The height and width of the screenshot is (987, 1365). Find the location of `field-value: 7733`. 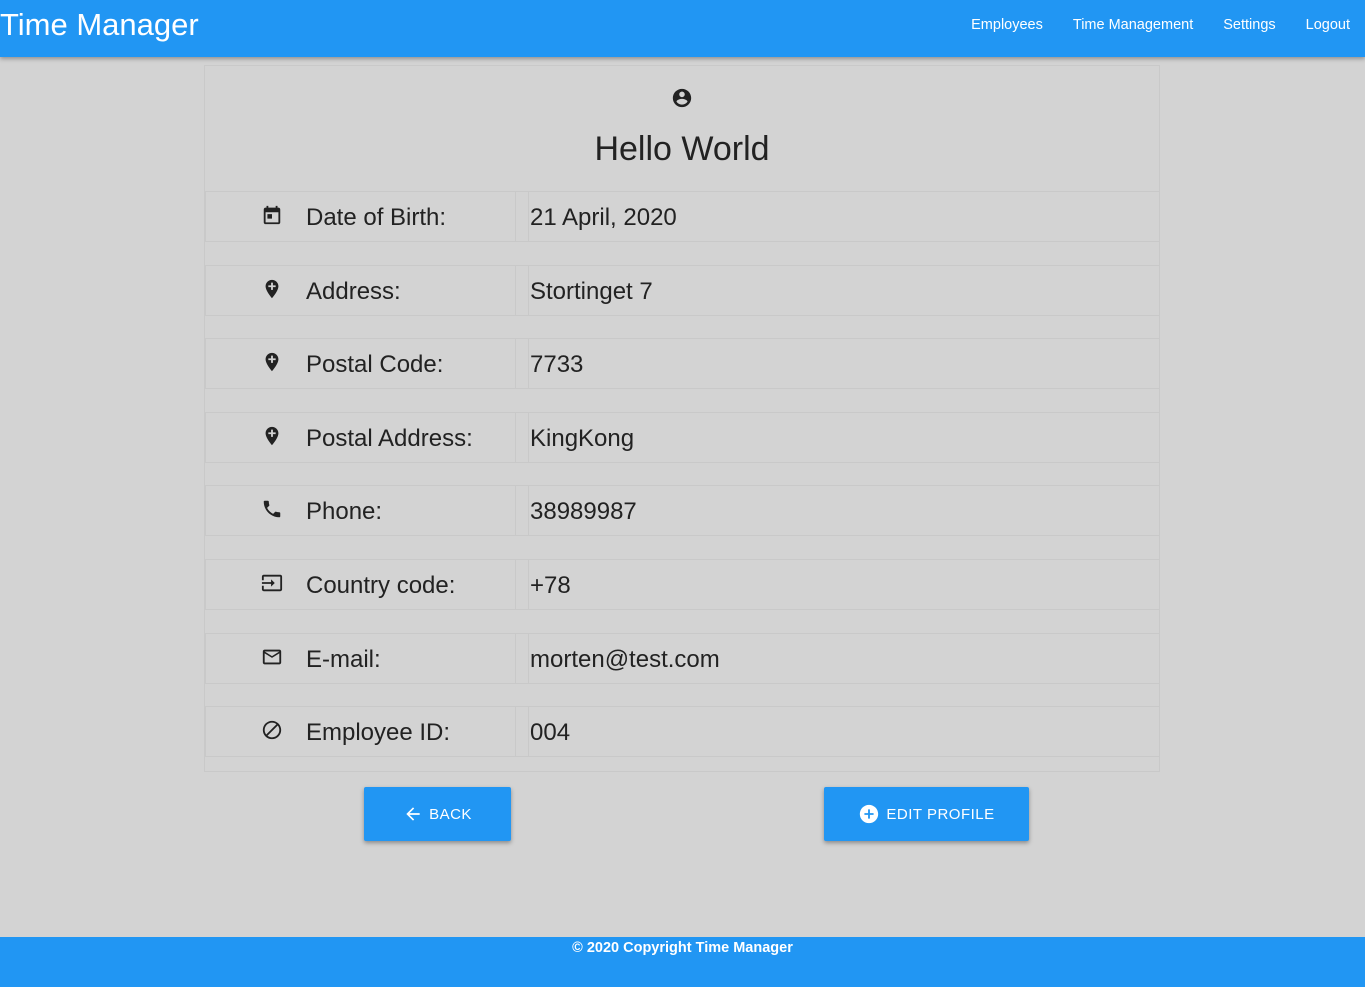

field-value: 7733 is located at coordinates (557, 364).